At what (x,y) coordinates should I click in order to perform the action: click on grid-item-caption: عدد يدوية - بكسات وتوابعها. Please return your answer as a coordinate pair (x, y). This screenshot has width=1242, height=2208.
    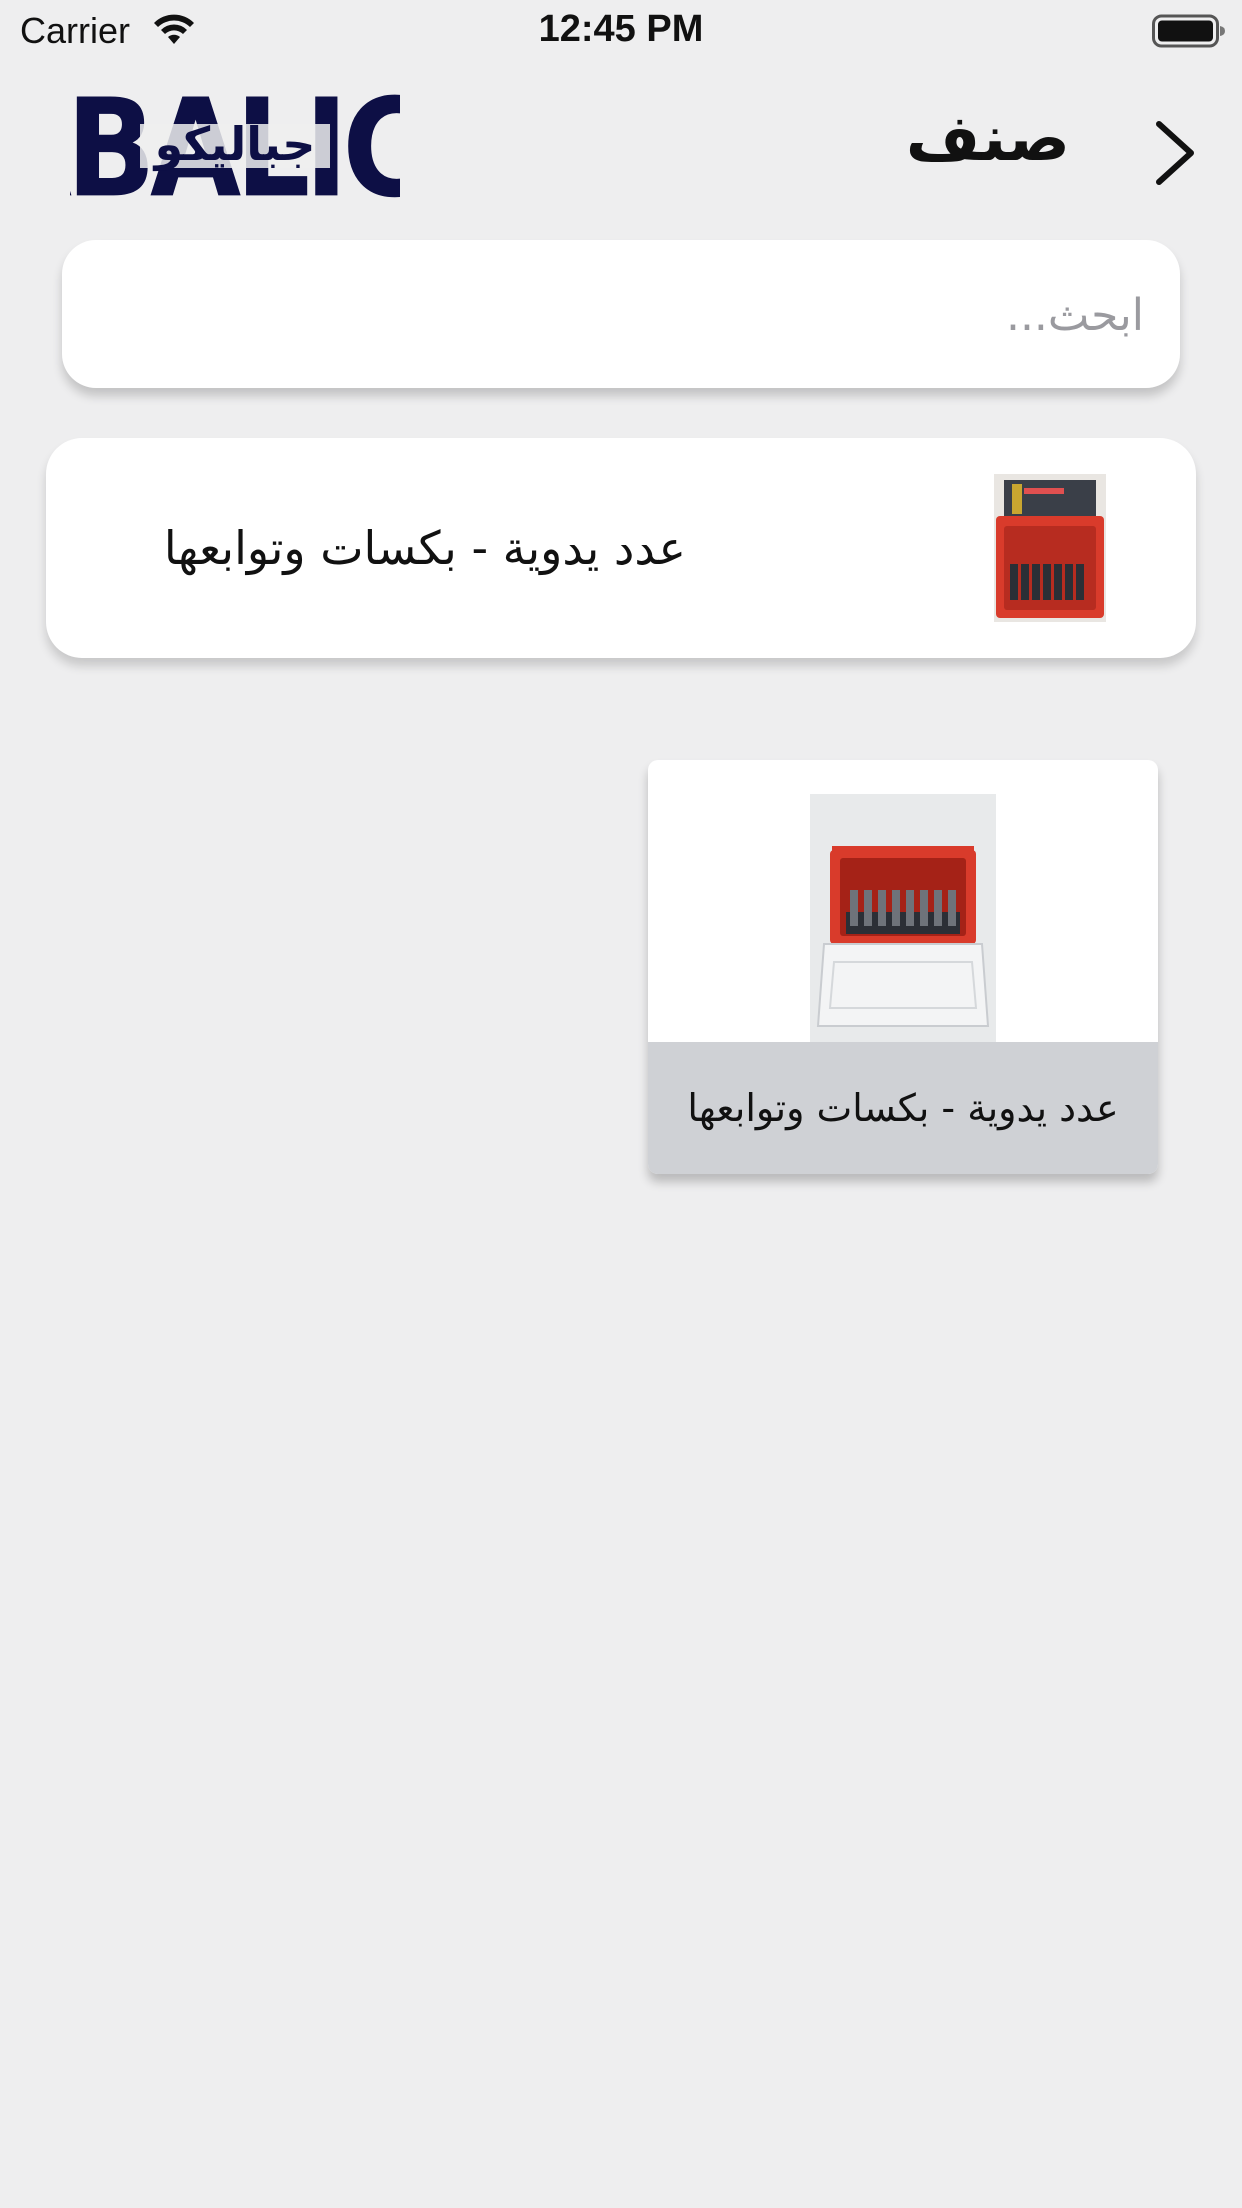
    Looking at the image, I should click on (903, 1108).